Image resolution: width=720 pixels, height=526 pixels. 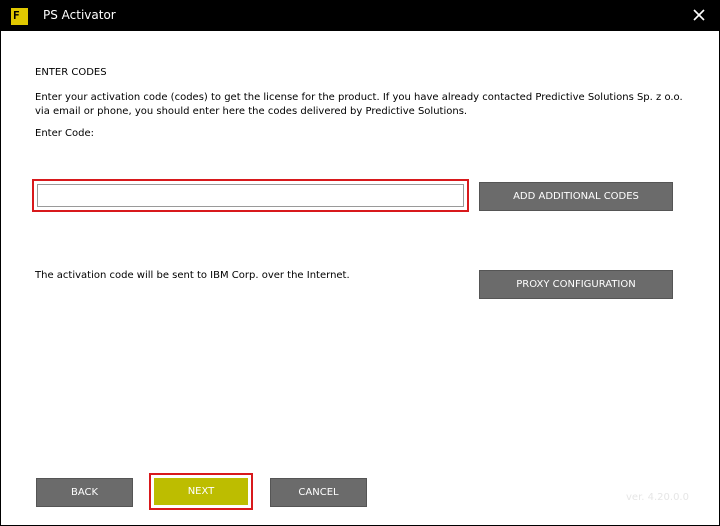 I want to click on add-additional-codes-button: ADD ADDITIONAL CODES, so click(x=576, y=196).